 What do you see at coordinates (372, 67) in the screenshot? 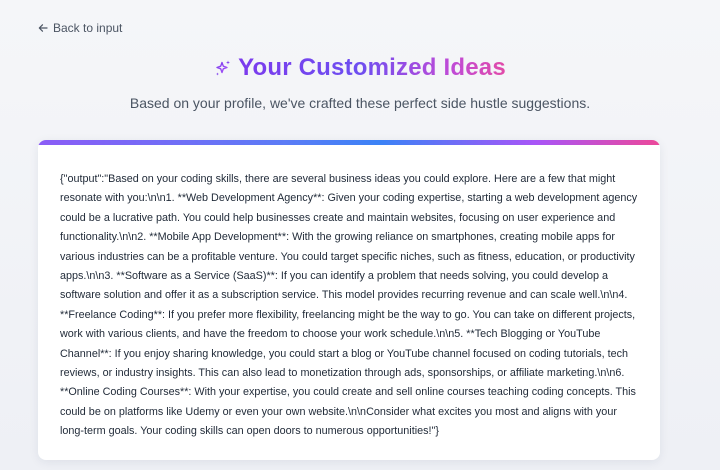
I see `page-title: Your Customized Ideas` at bounding box center [372, 67].